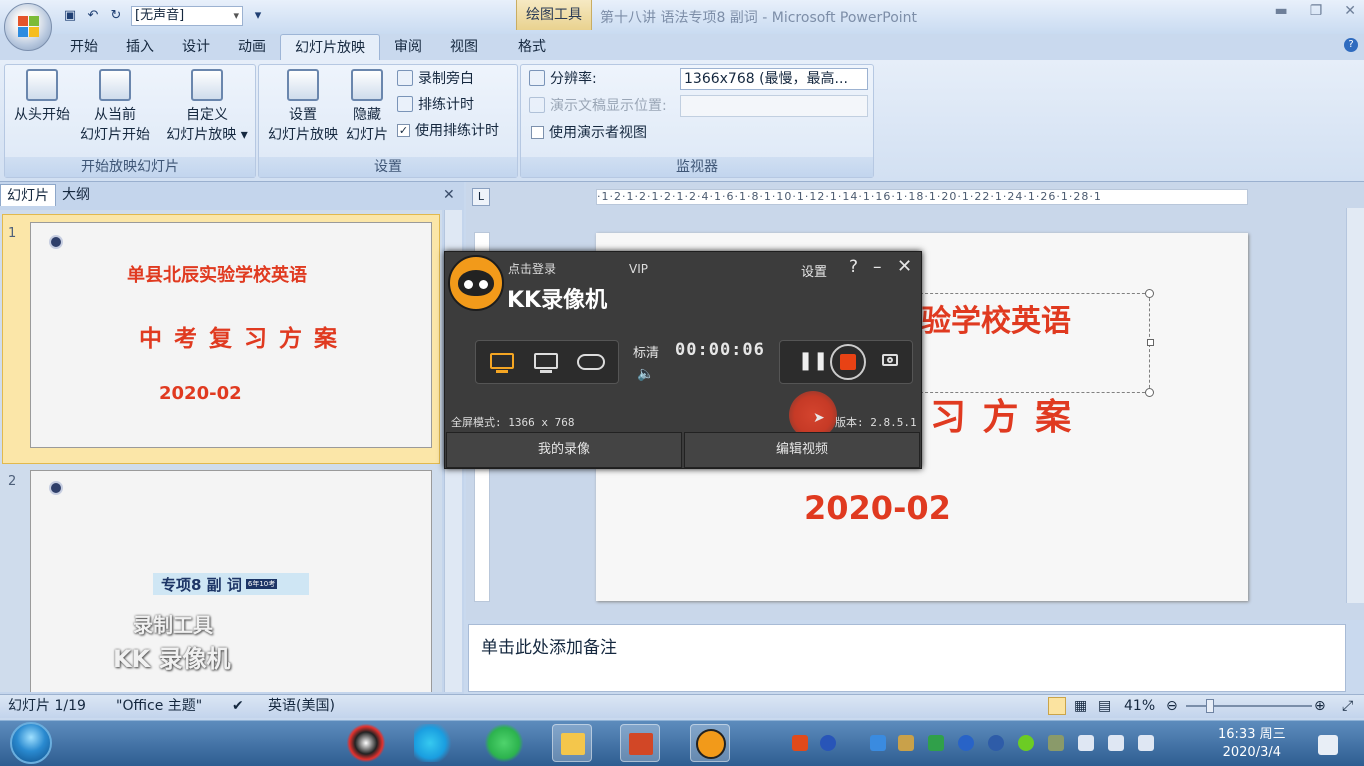 Image resolution: width=1364 pixels, height=766 pixels. What do you see at coordinates (800, 743) in the screenshot?
I see `sogou-icon` at bounding box center [800, 743].